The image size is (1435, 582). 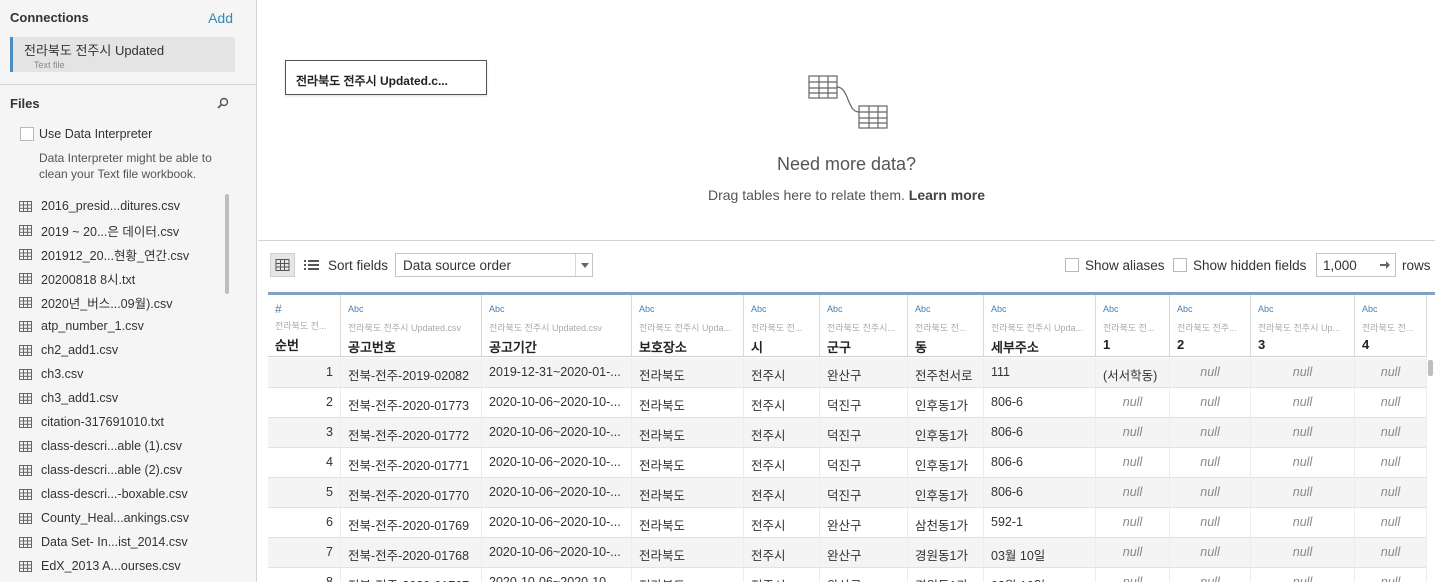 I want to click on column-header: Abc 전라북도 전주시 Upda... 보호장소, so click(x=688, y=326).